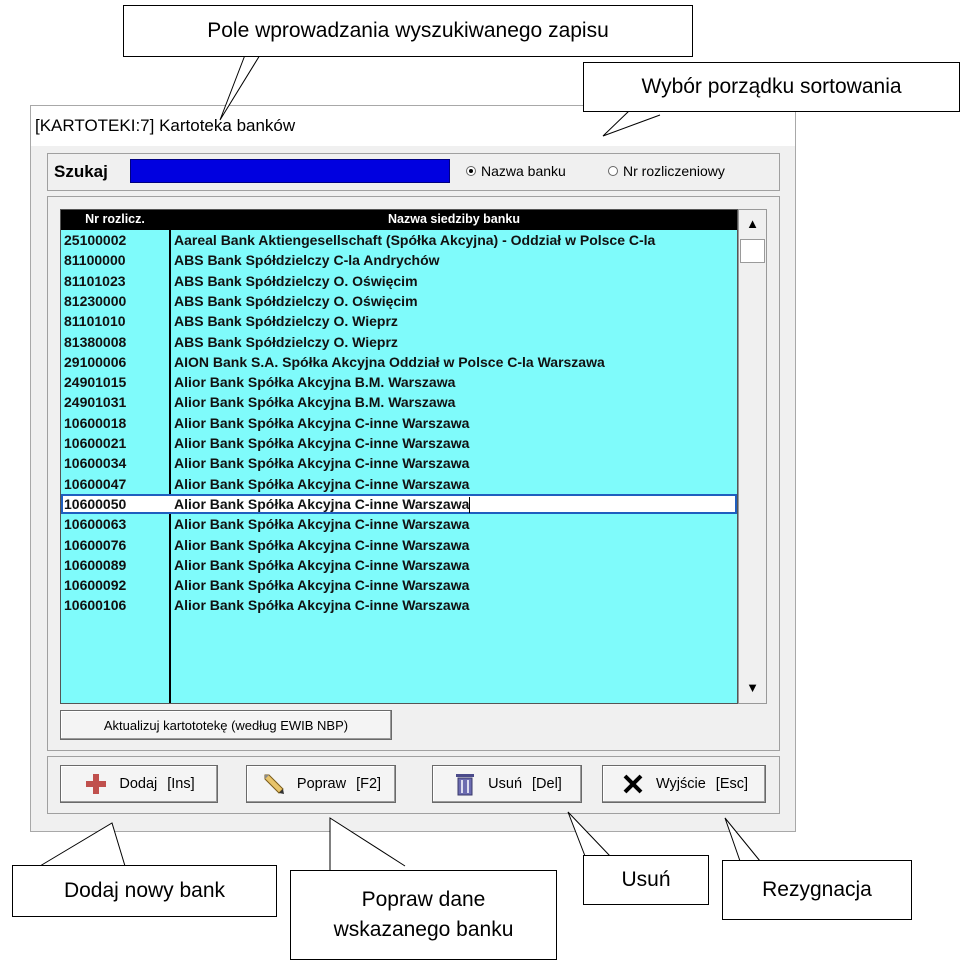 The width and height of the screenshot is (960, 960). What do you see at coordinates (423, 915) in the screenshot?
I see `callout-edit: Popraw dane wskazanego banku` at bounding box center [423, 915].